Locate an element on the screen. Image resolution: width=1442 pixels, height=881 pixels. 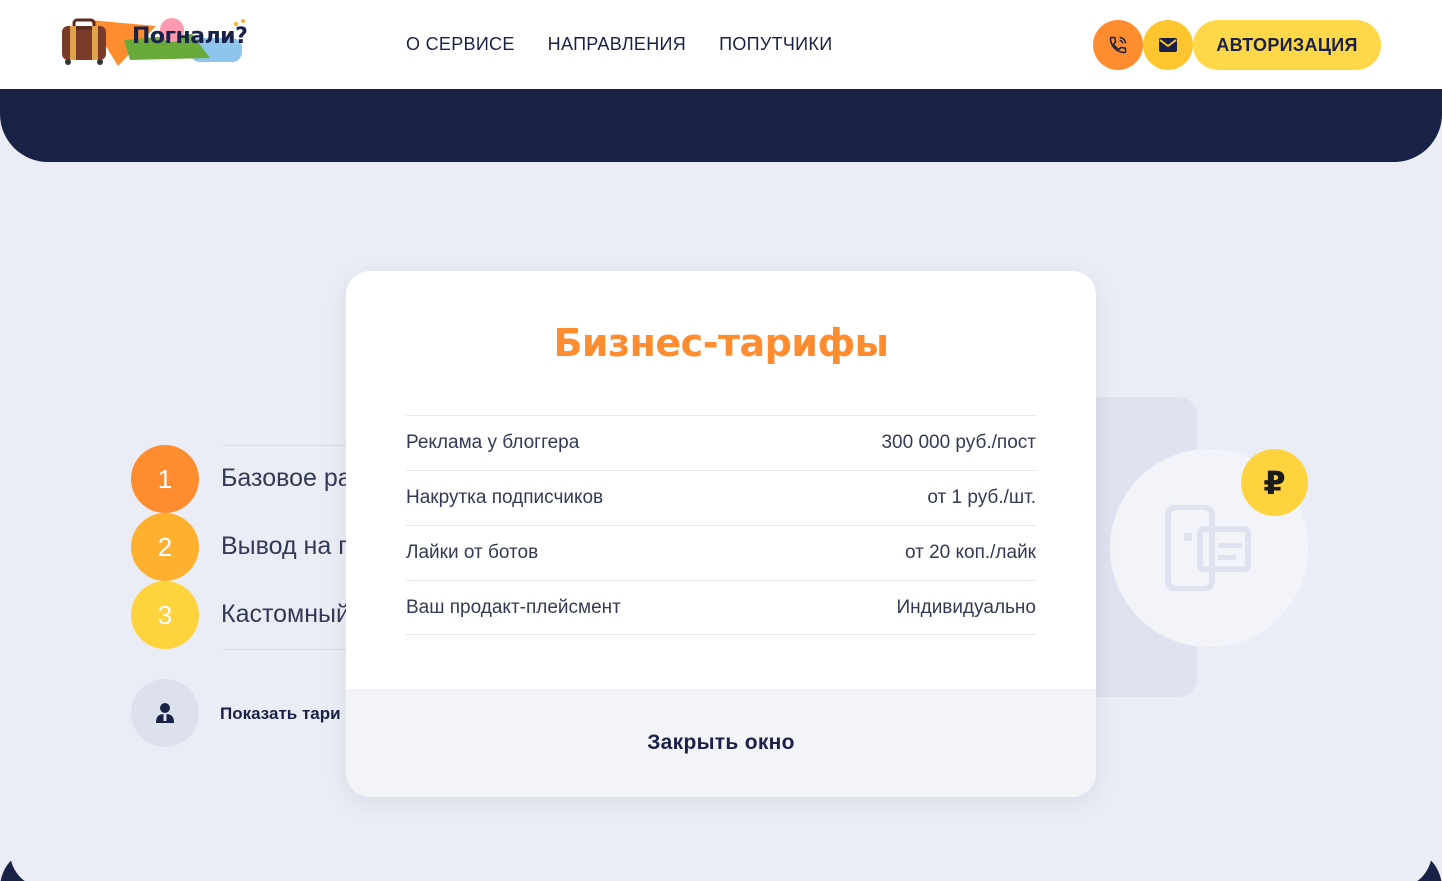
table-row: Реклама у блоггера 300 000 руб./пост is located at coordinates (721, 442).